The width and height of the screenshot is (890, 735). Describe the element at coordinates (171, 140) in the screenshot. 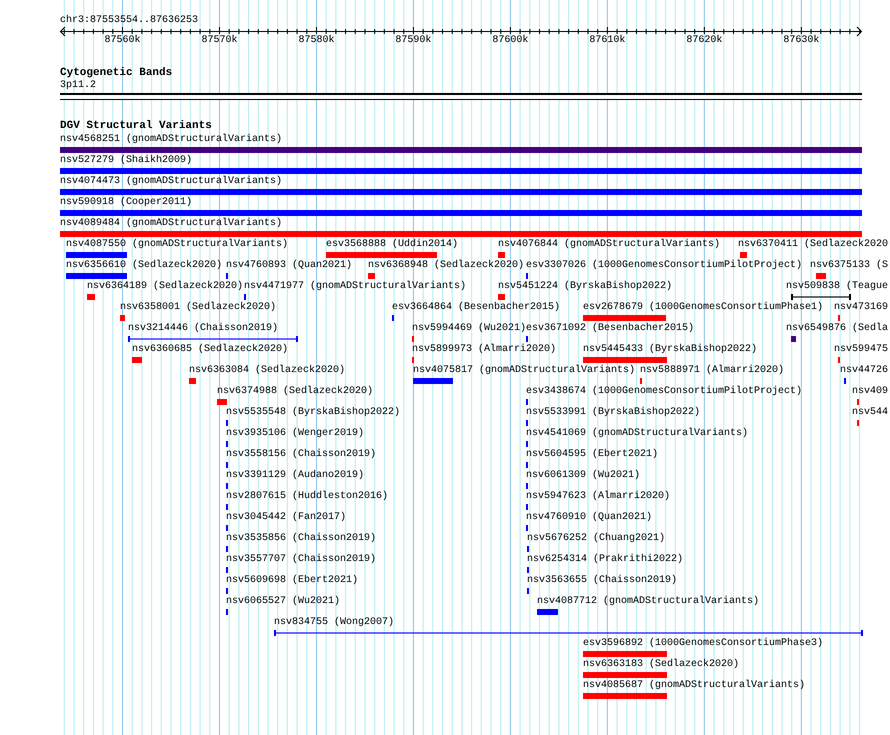

I see `variant-label: nsv4568251 (gnomADStructuralVariants)` at that location.